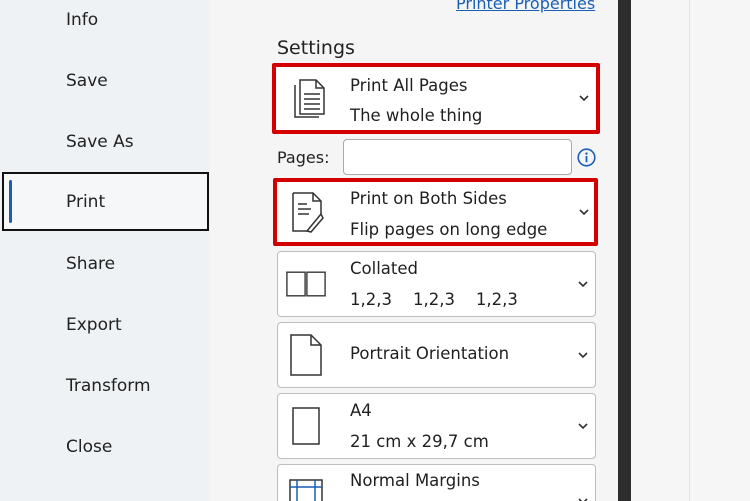 The image size is (750, 501). What do you see at coordinates (419, 441) in the screenshot?
I see `paper-size-subtitle: 21 cm x 29,7 cm` at bounding box center [419, 441].